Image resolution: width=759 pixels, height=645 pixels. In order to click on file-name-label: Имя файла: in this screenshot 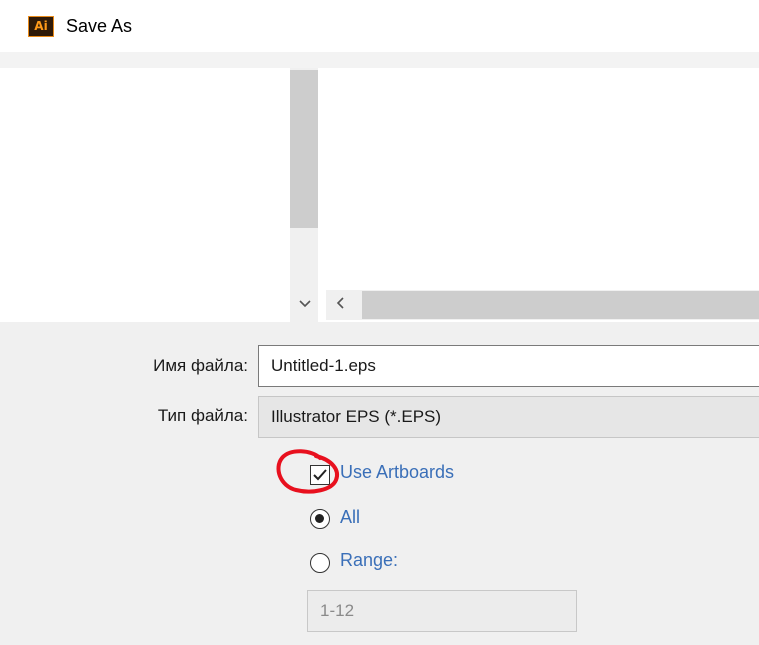, I will do `click(200, 365)`.